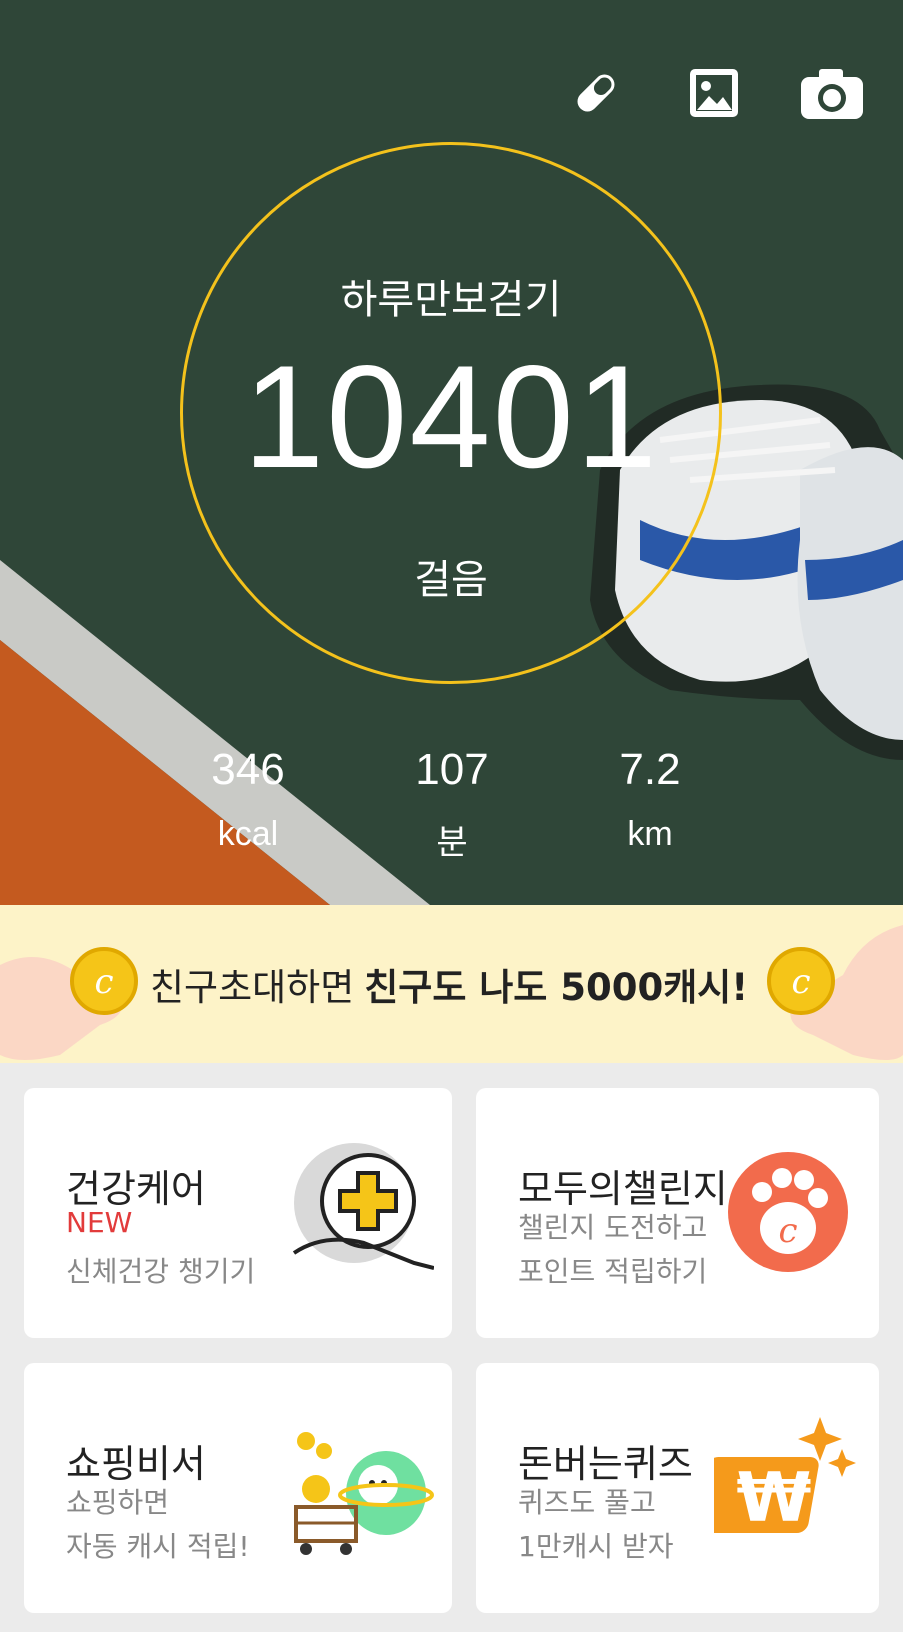 Image resolution: width=903 pixels, height=1632 pixels. I want to click on step-count: 10401, so click(451, 416).